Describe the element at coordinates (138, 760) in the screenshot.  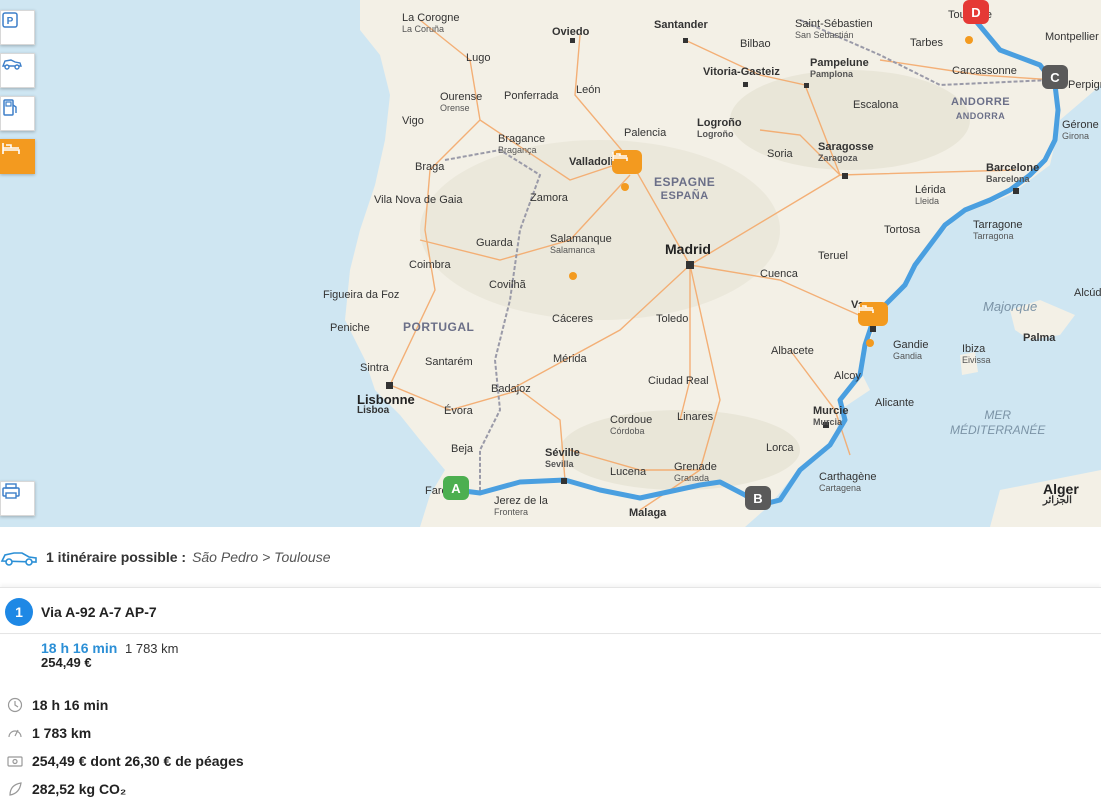
I see `detail-cost-text: 254,49 € dont 26,30 € de péages` at that location.